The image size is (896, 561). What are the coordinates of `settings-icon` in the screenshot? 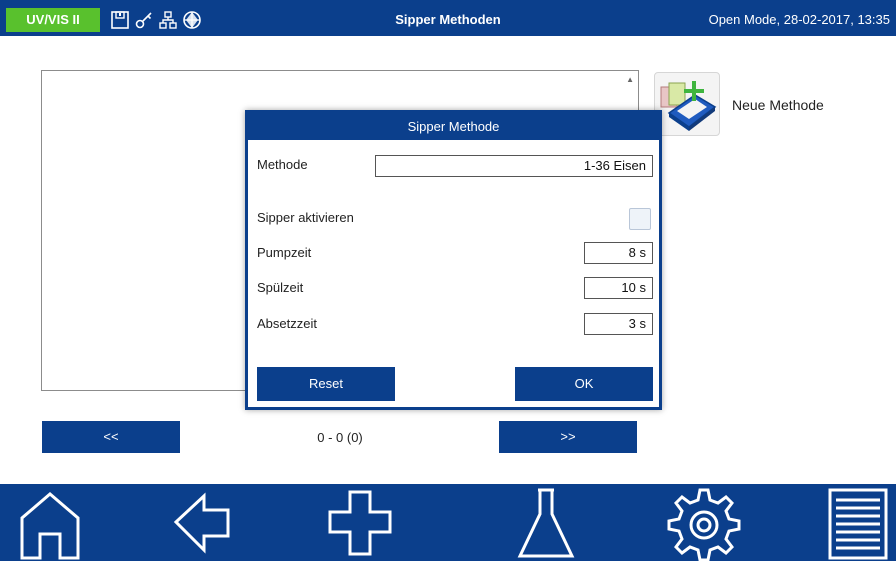 It's located at (704, 524).